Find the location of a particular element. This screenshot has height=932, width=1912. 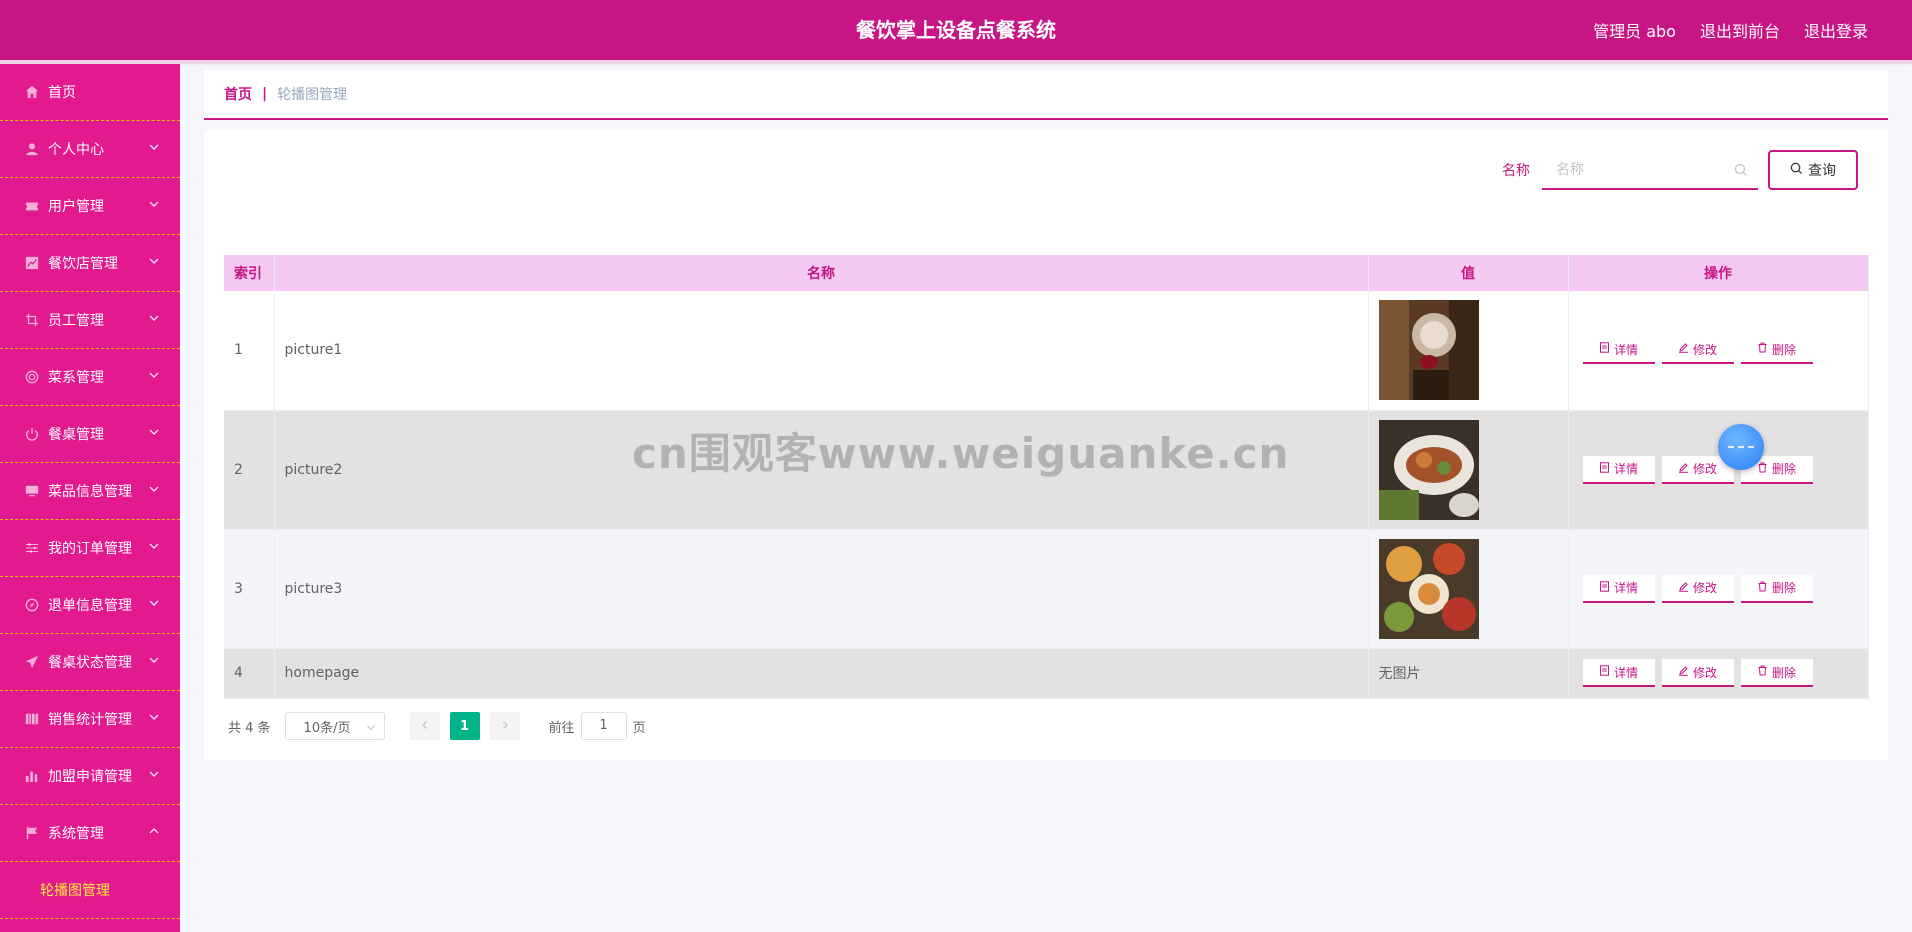

sidebar-item-label: 首页 is located at coordinates (62, 93).